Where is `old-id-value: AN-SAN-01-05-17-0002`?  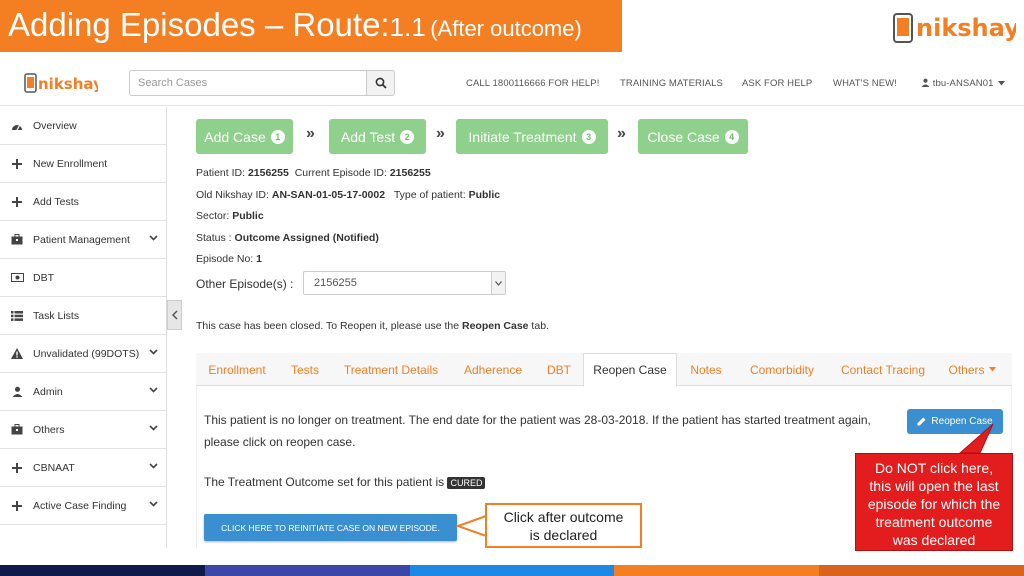 old-id-value: AN-SAN-01-05-17-0002 is located at coordinates (328, 195).